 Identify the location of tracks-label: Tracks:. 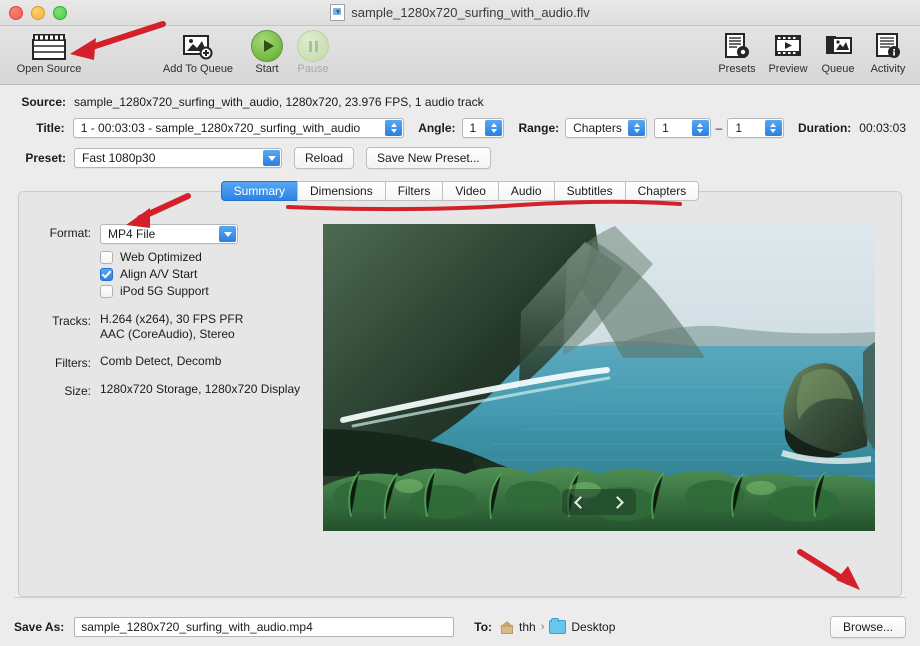
(71, 321).